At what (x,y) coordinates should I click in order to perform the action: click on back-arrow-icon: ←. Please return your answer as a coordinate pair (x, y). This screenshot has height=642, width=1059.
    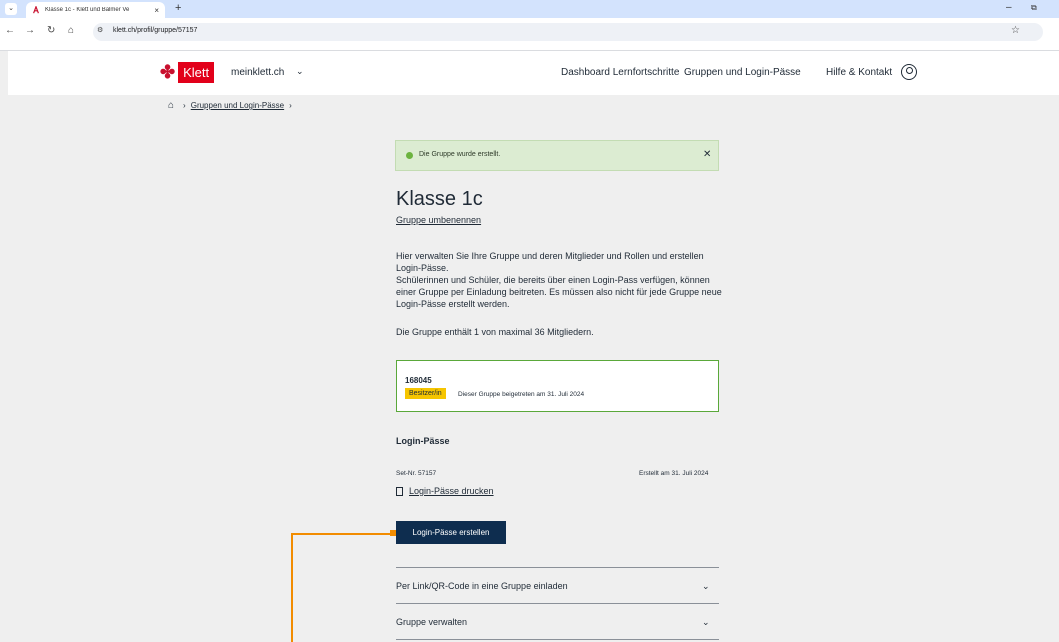
    Looking at the image, I should click on (10, 30).